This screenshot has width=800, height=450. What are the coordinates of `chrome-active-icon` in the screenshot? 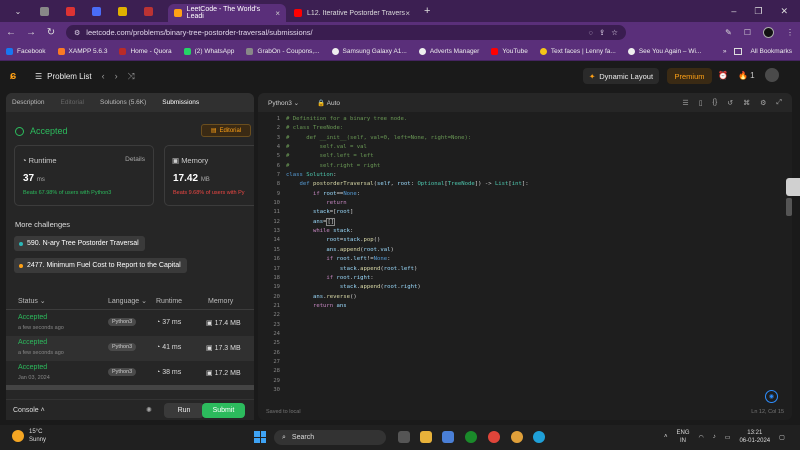 It's located at (517, 437).